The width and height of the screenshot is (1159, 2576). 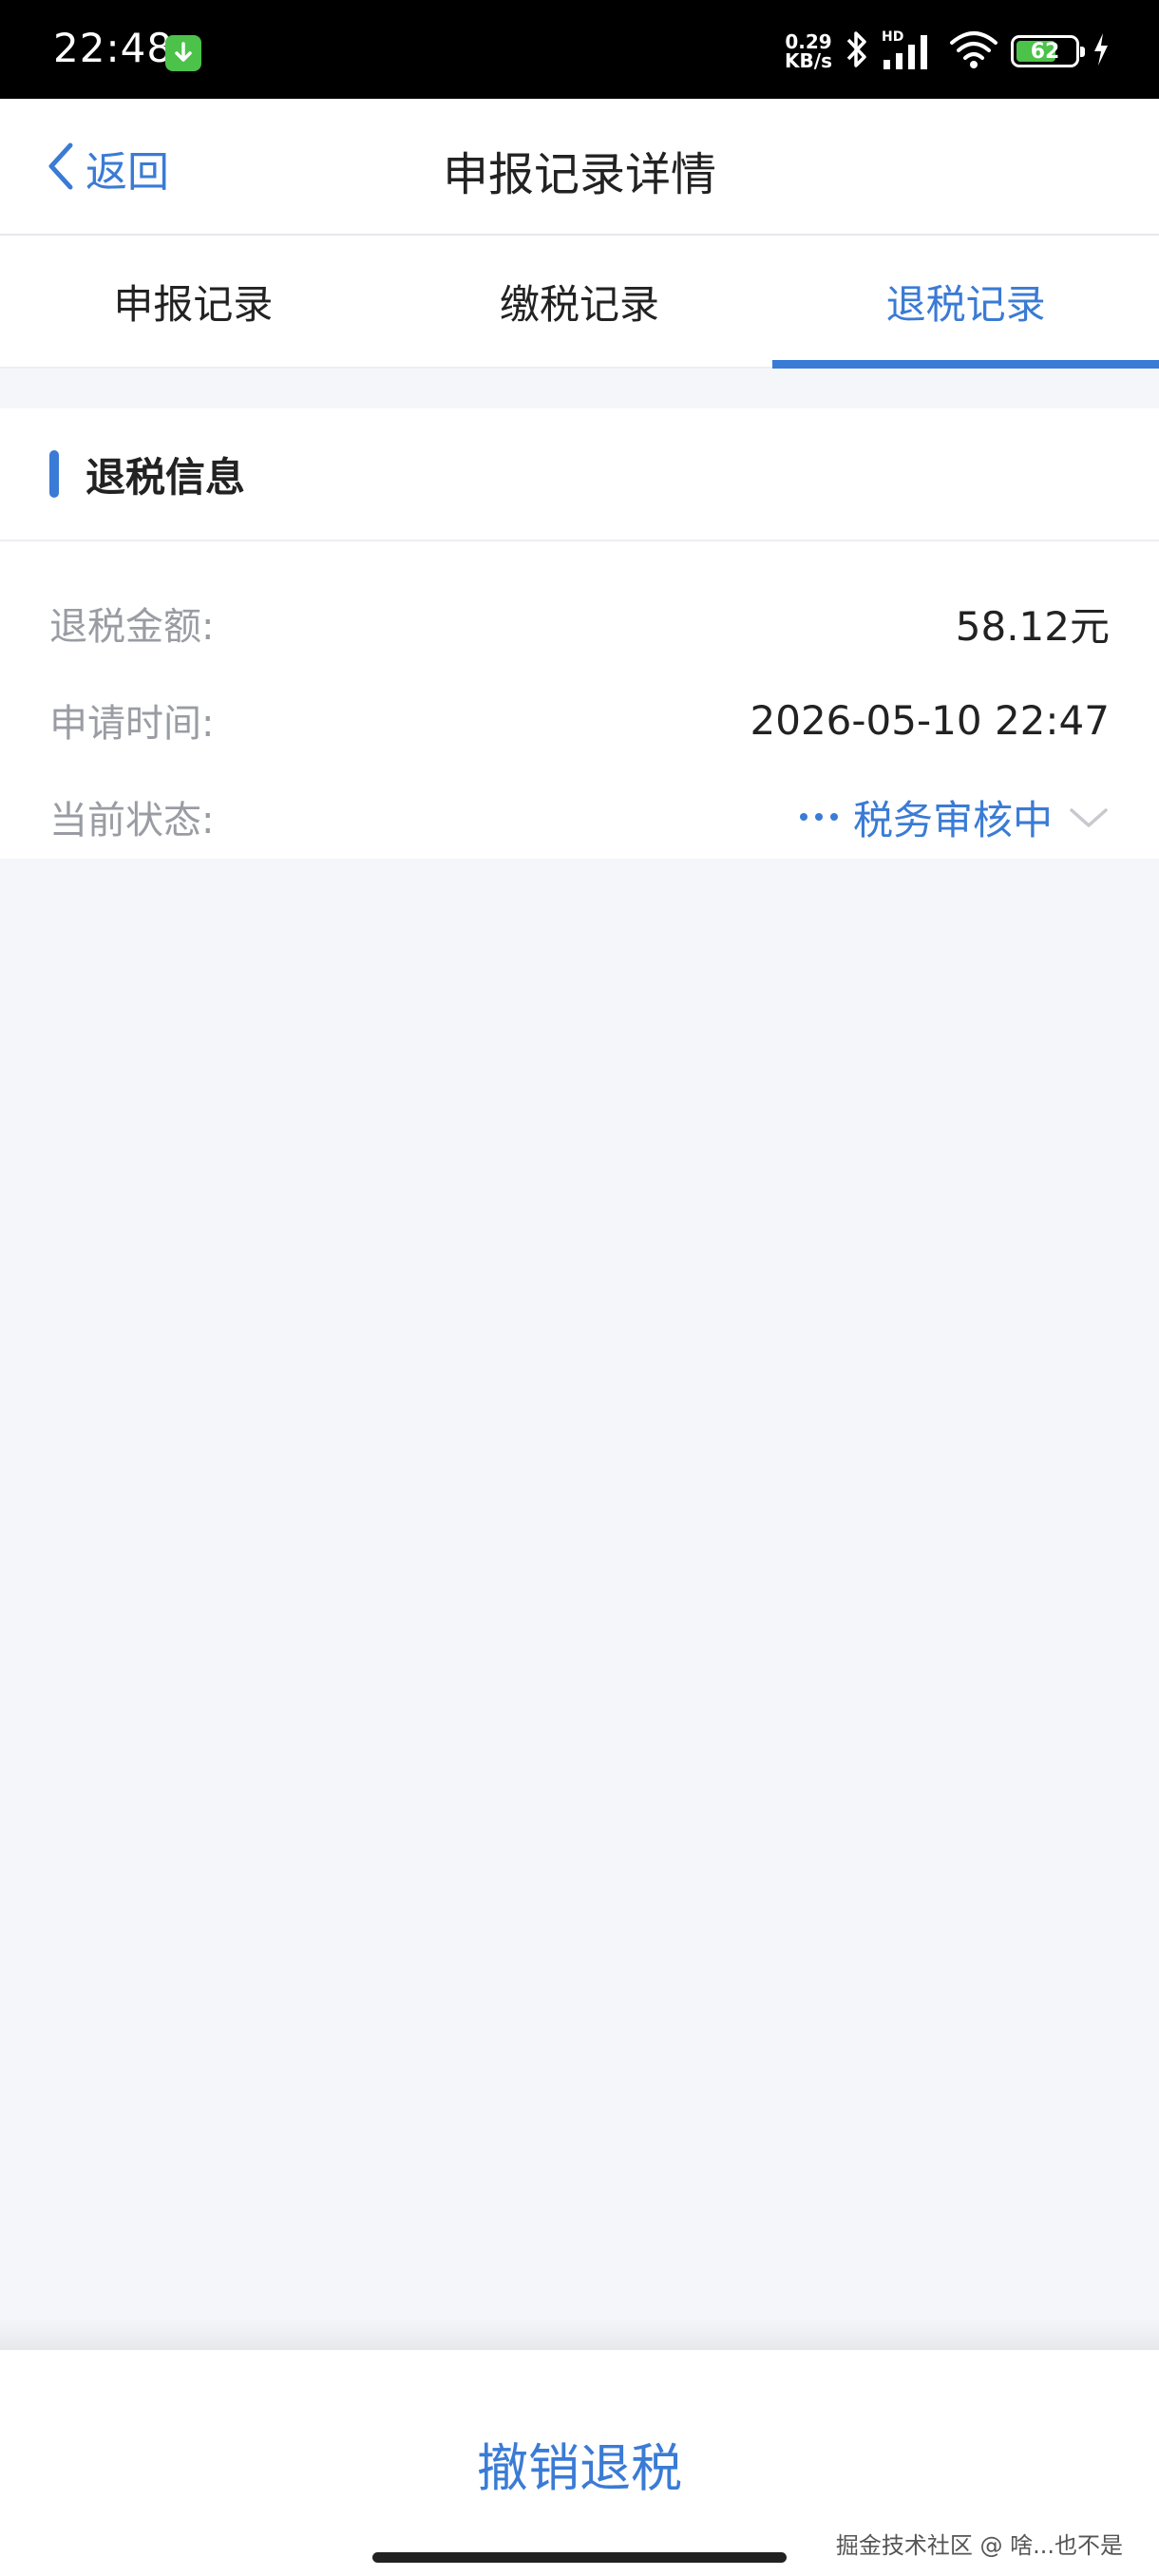 I want to click on nav-bar: 返回 申报记录详情, so click(x=579, y=167).